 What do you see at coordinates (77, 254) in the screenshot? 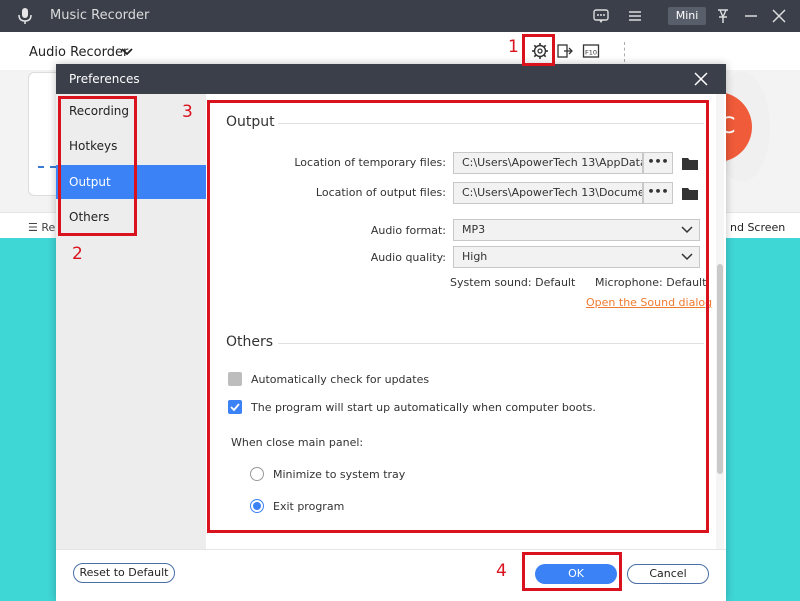
I see `annotation-number-2: 2` at bounding box center [77, 254].